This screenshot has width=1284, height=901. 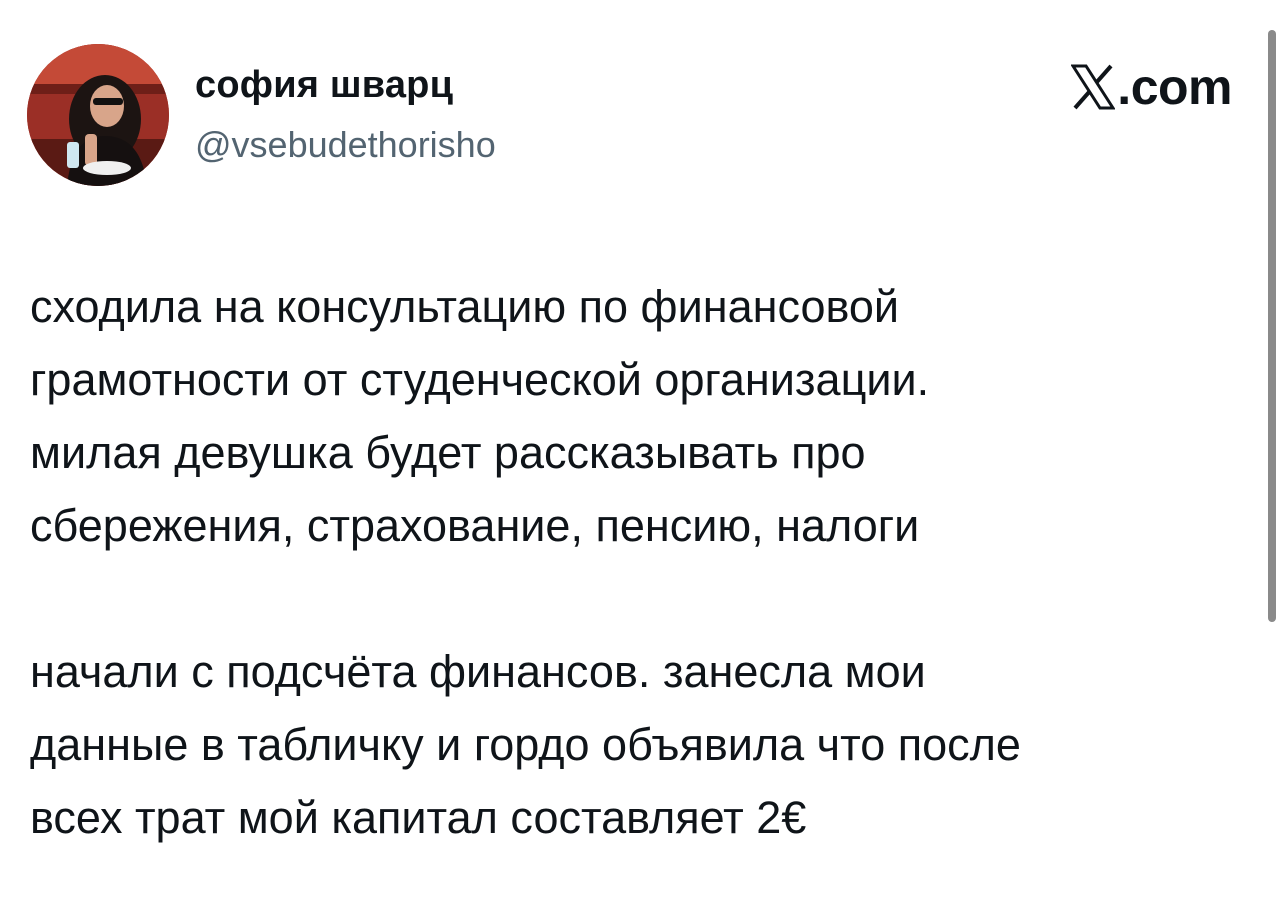 I want to click on x-logo-icon, so click(x=1093, y=87).